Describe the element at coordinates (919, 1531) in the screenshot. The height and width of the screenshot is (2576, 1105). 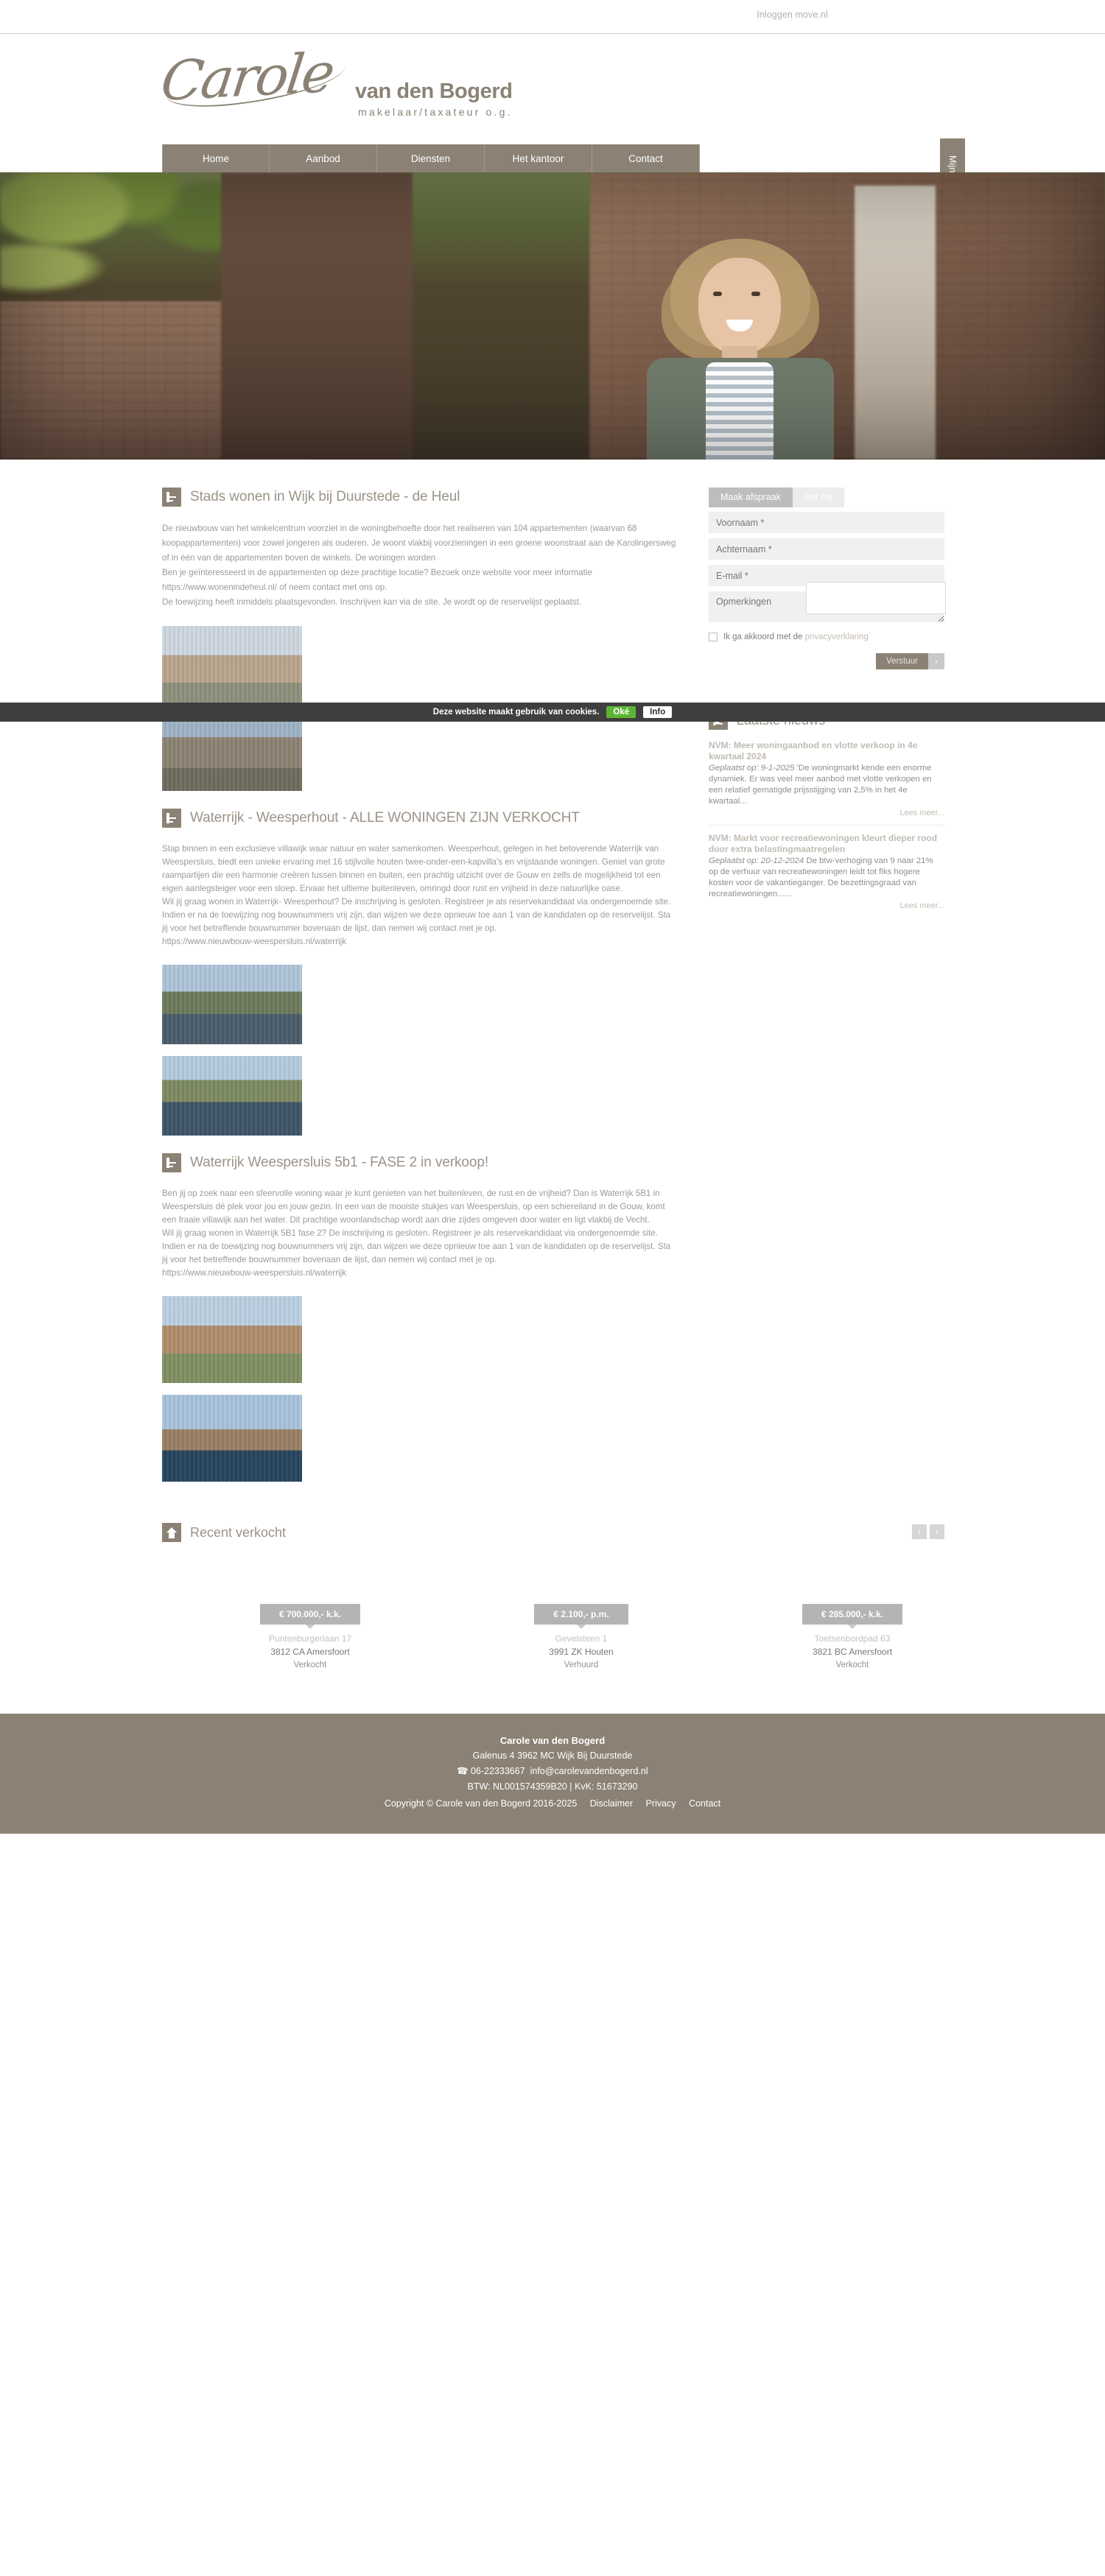
I see `carousel-prev-button: ‹` at that location.